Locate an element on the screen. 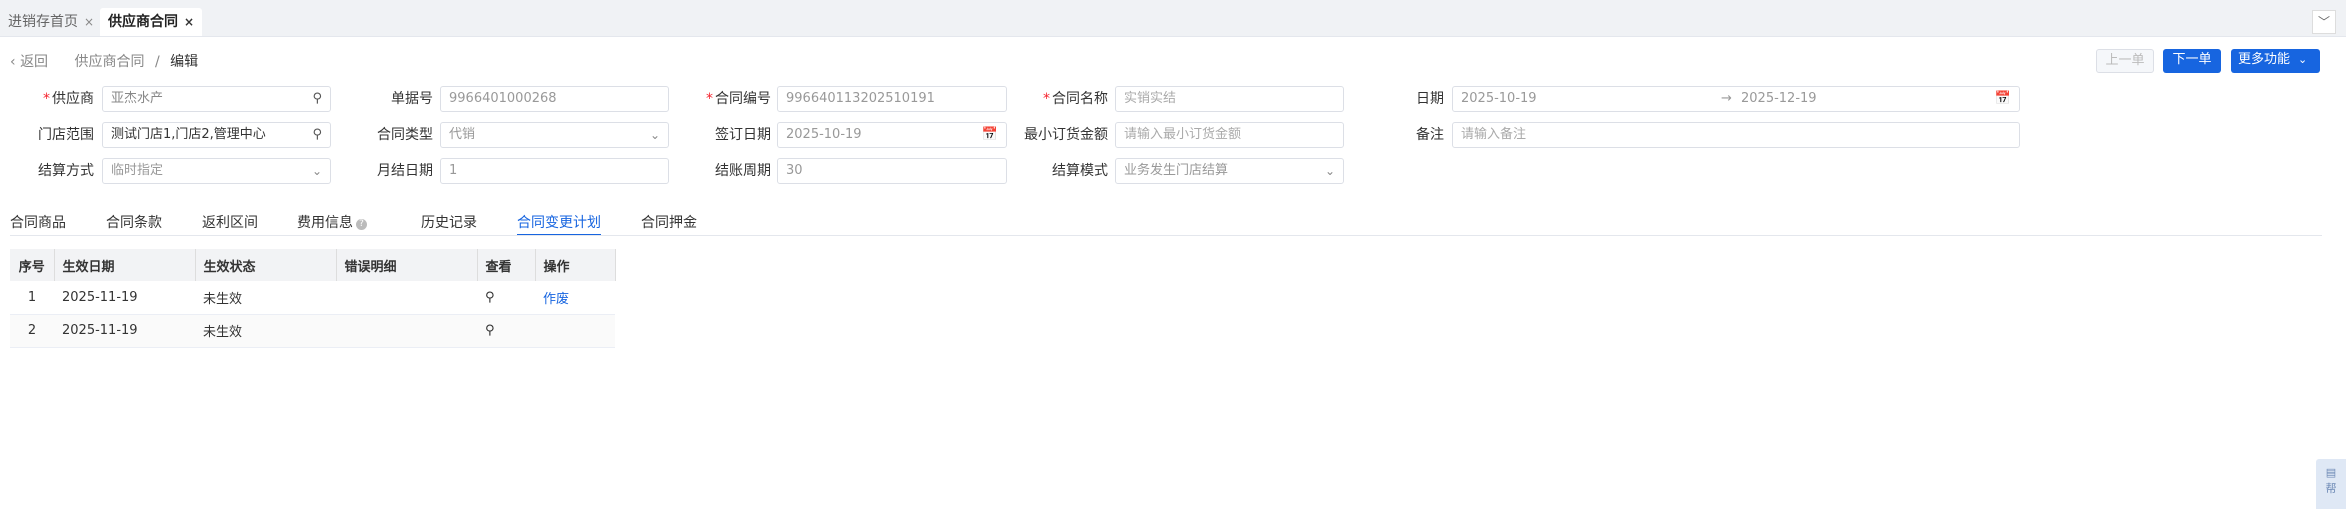  table-row: 2 2025-11-19 未生效 ⚲ is located at coordinates (312, 331).